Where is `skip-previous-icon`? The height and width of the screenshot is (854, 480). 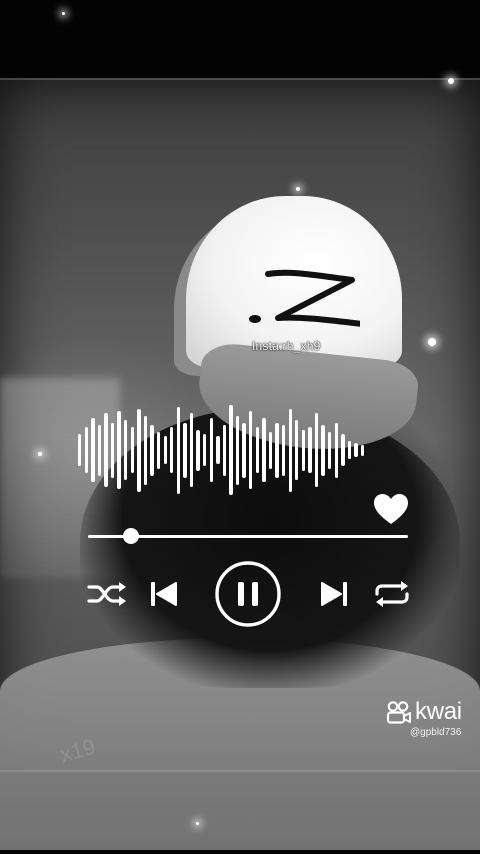
skip-previous-icon is located at coordinates (164, 594).